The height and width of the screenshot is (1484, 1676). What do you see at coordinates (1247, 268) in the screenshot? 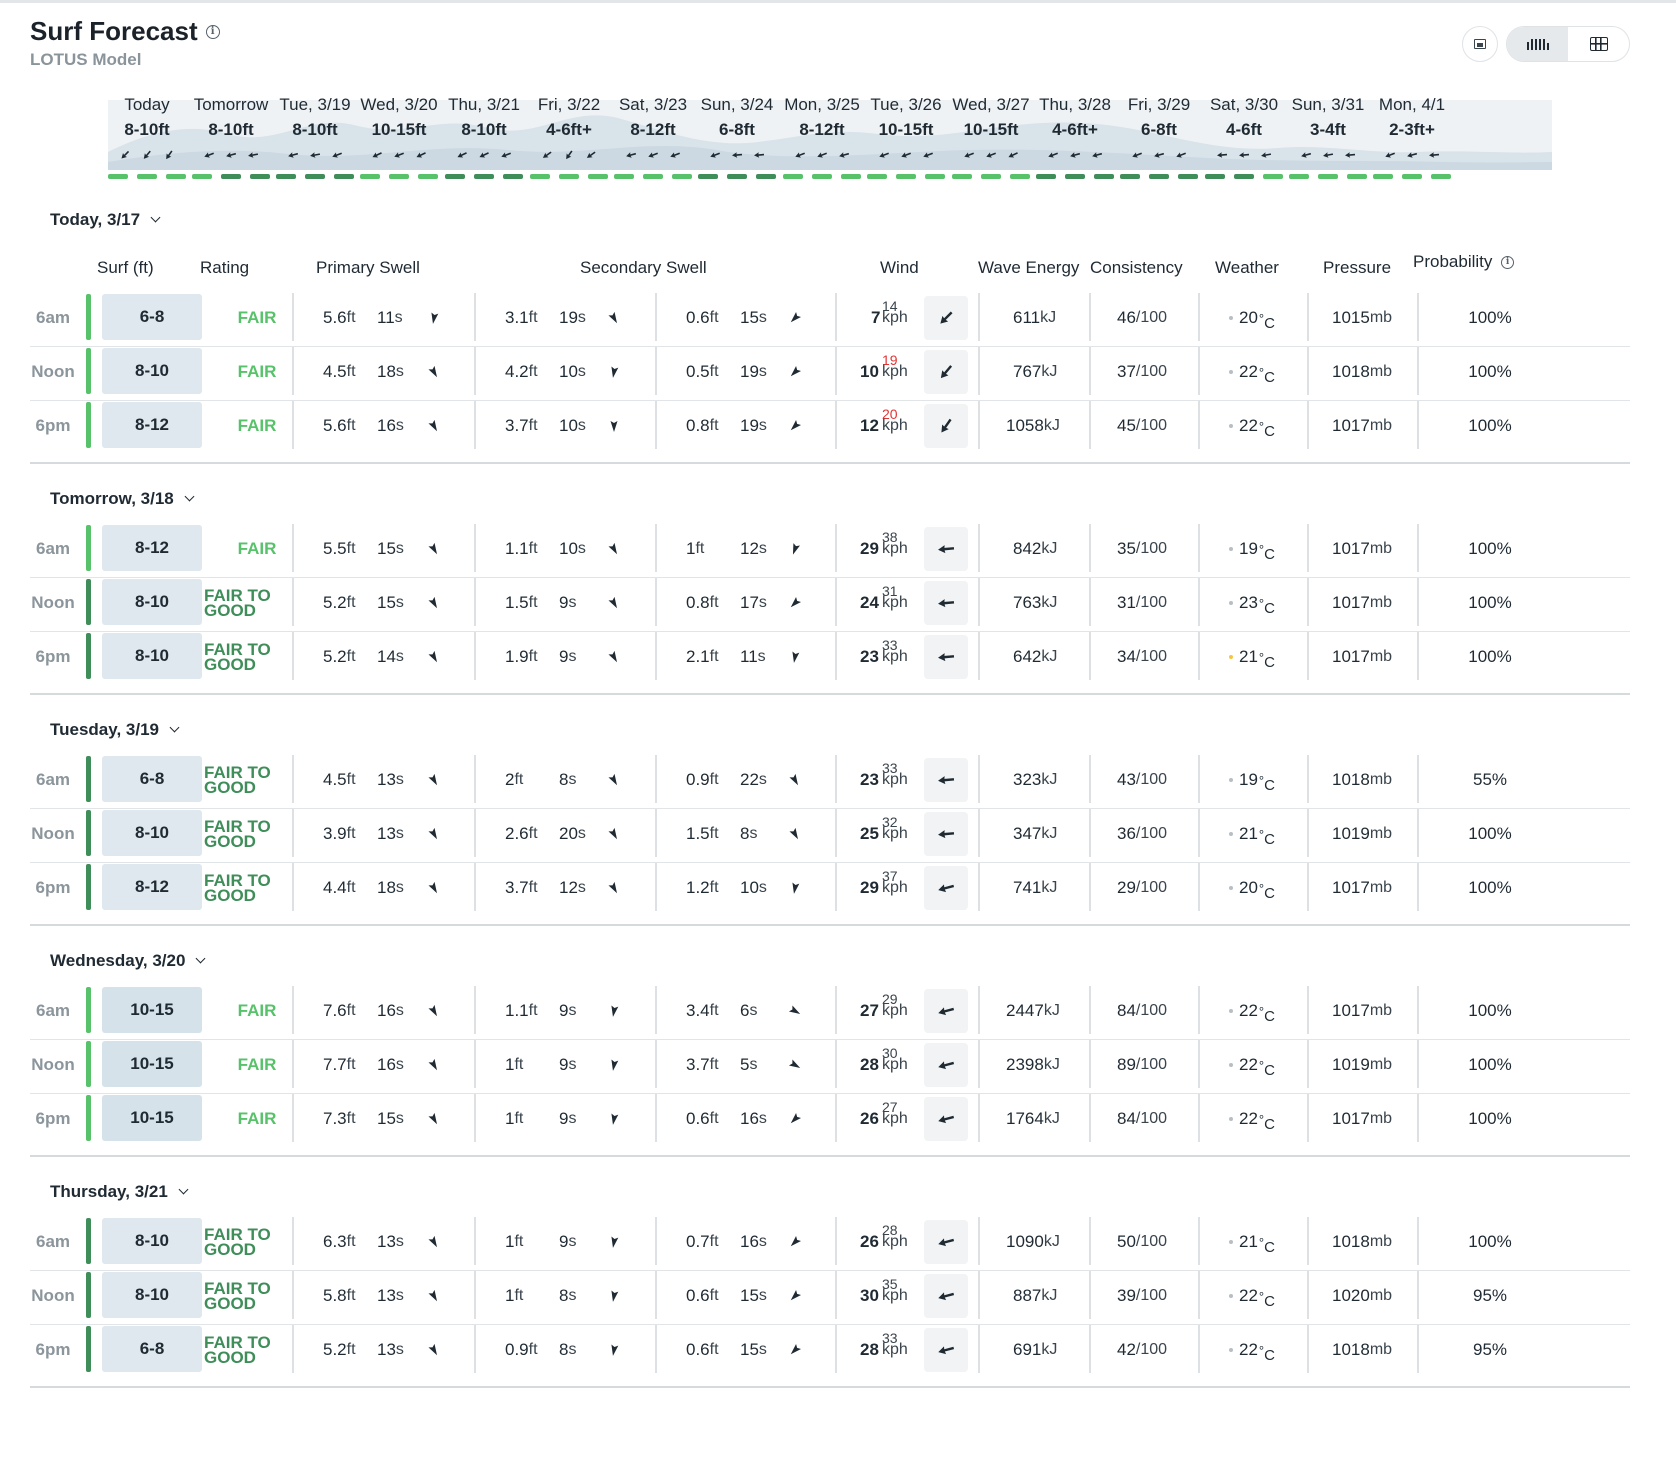
I see `column-header-weather: Weather` at bounding box center [1247, 268].